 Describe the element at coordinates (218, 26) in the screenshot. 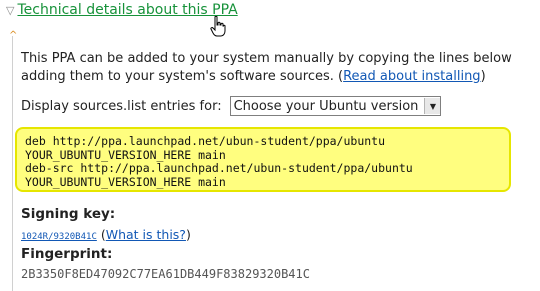

I see `hand-cursor-icon` at that location.